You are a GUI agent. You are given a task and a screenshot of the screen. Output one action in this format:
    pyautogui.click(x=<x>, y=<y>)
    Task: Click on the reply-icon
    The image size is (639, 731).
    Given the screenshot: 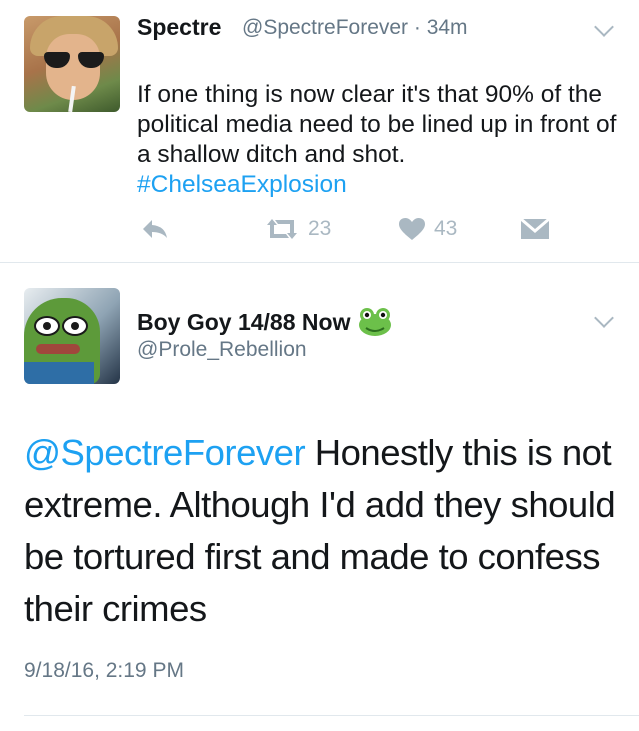 What is the action you would take?
    pyautogui.click(x=155, y=229)
    